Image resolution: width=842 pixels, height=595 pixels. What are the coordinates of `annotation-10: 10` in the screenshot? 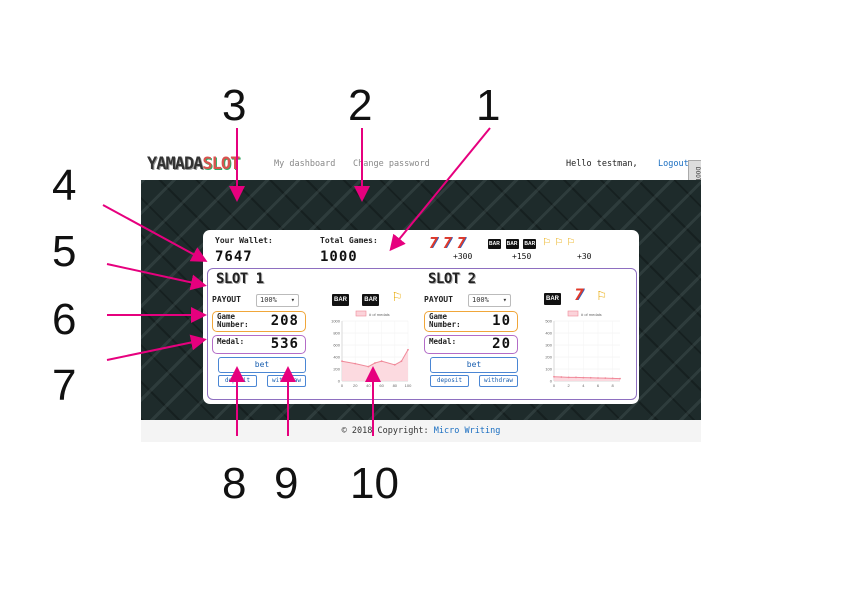 It's located at (374, 483).